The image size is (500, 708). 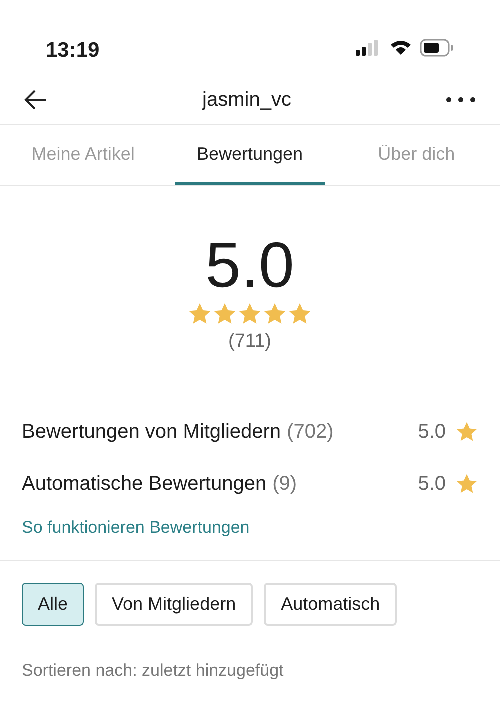 I want to click on back-arrow-icon, so click(x=36, y=99).